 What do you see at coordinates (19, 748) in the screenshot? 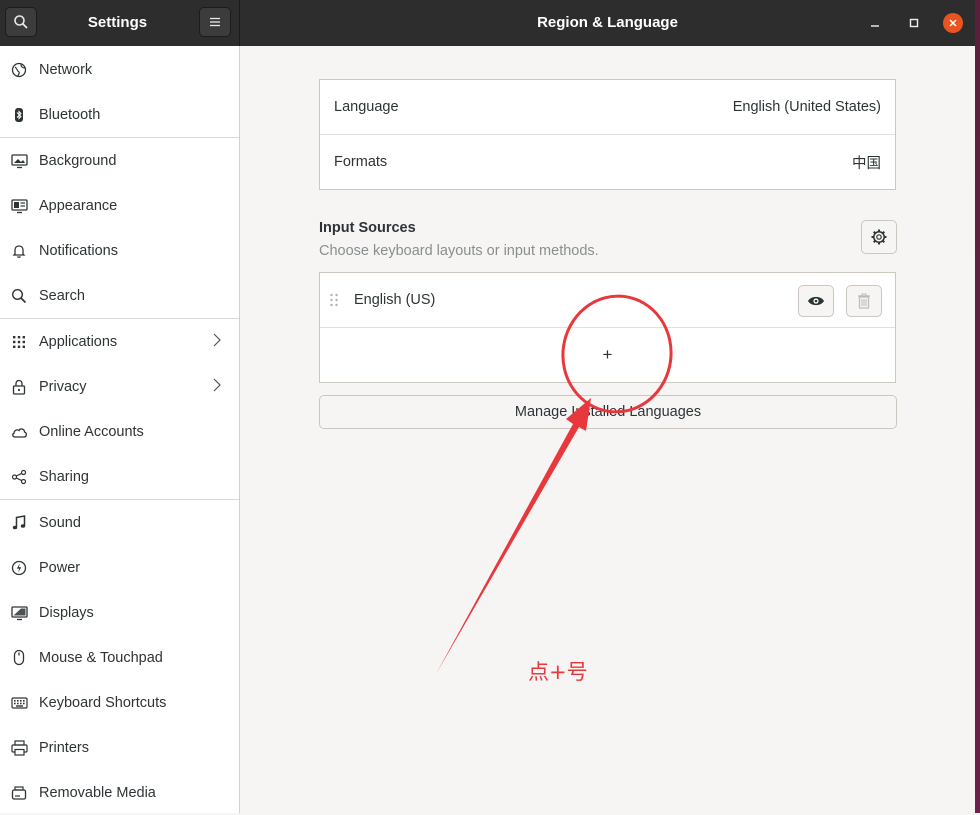
I see `printer-icon` at bounding box center [19, 748].